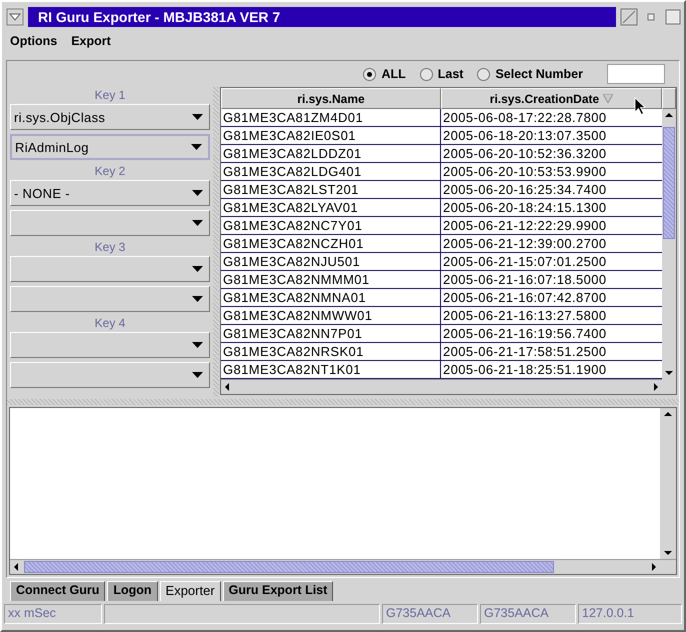 The image size is (686, 632). What do you see at coordinates (525, 171) in the screenshot?
I see `table-cell-text: 2005-06-20-10:53:53.9900` at bounding box center [525, 171].